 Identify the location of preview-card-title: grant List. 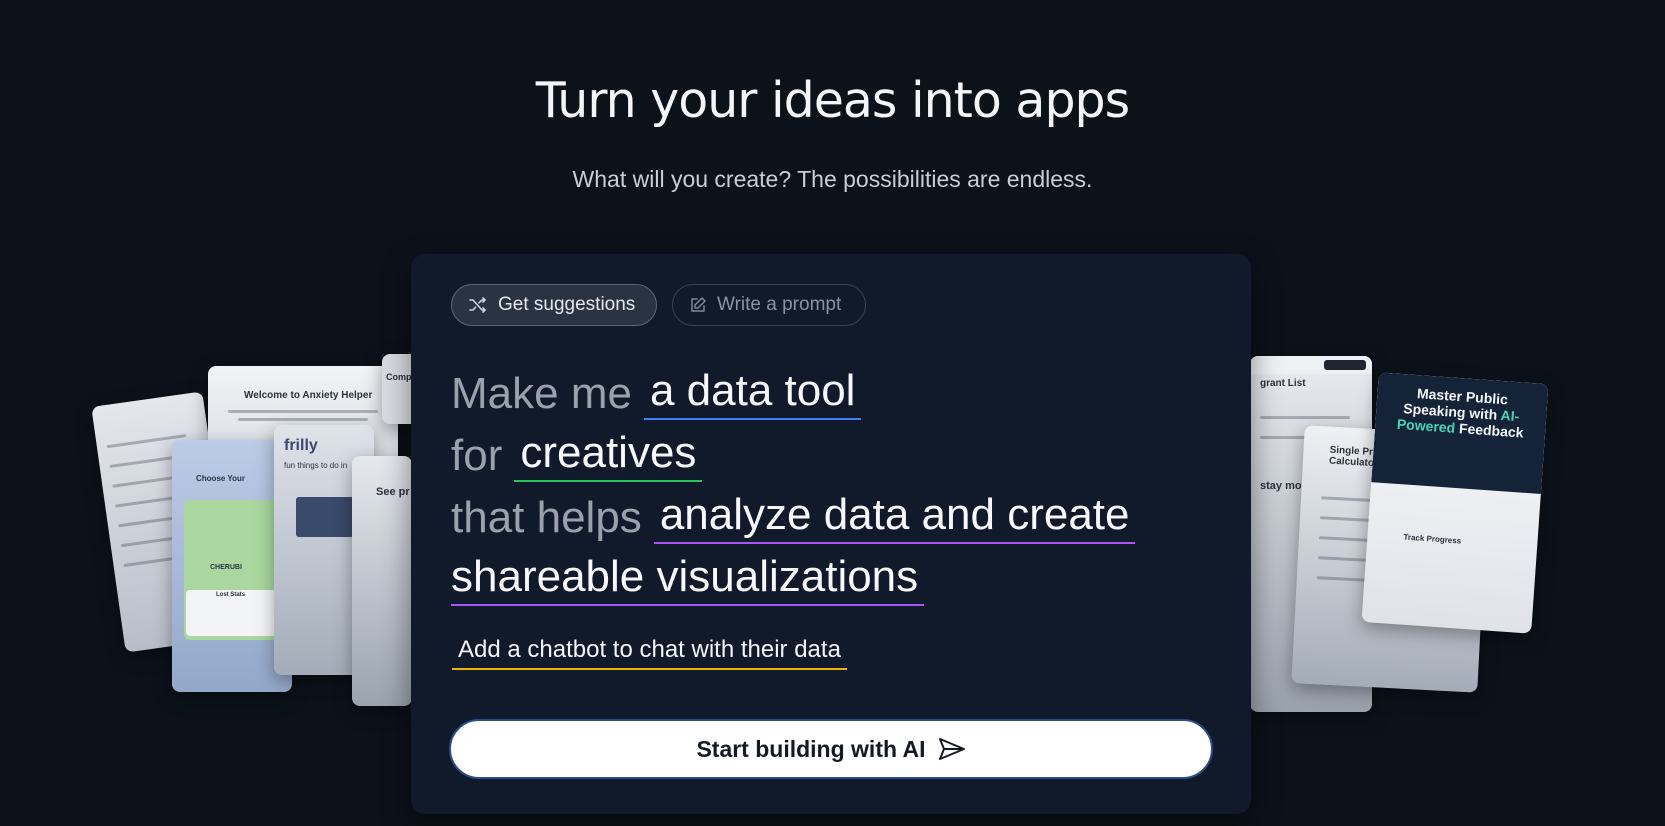
(1283, 383).